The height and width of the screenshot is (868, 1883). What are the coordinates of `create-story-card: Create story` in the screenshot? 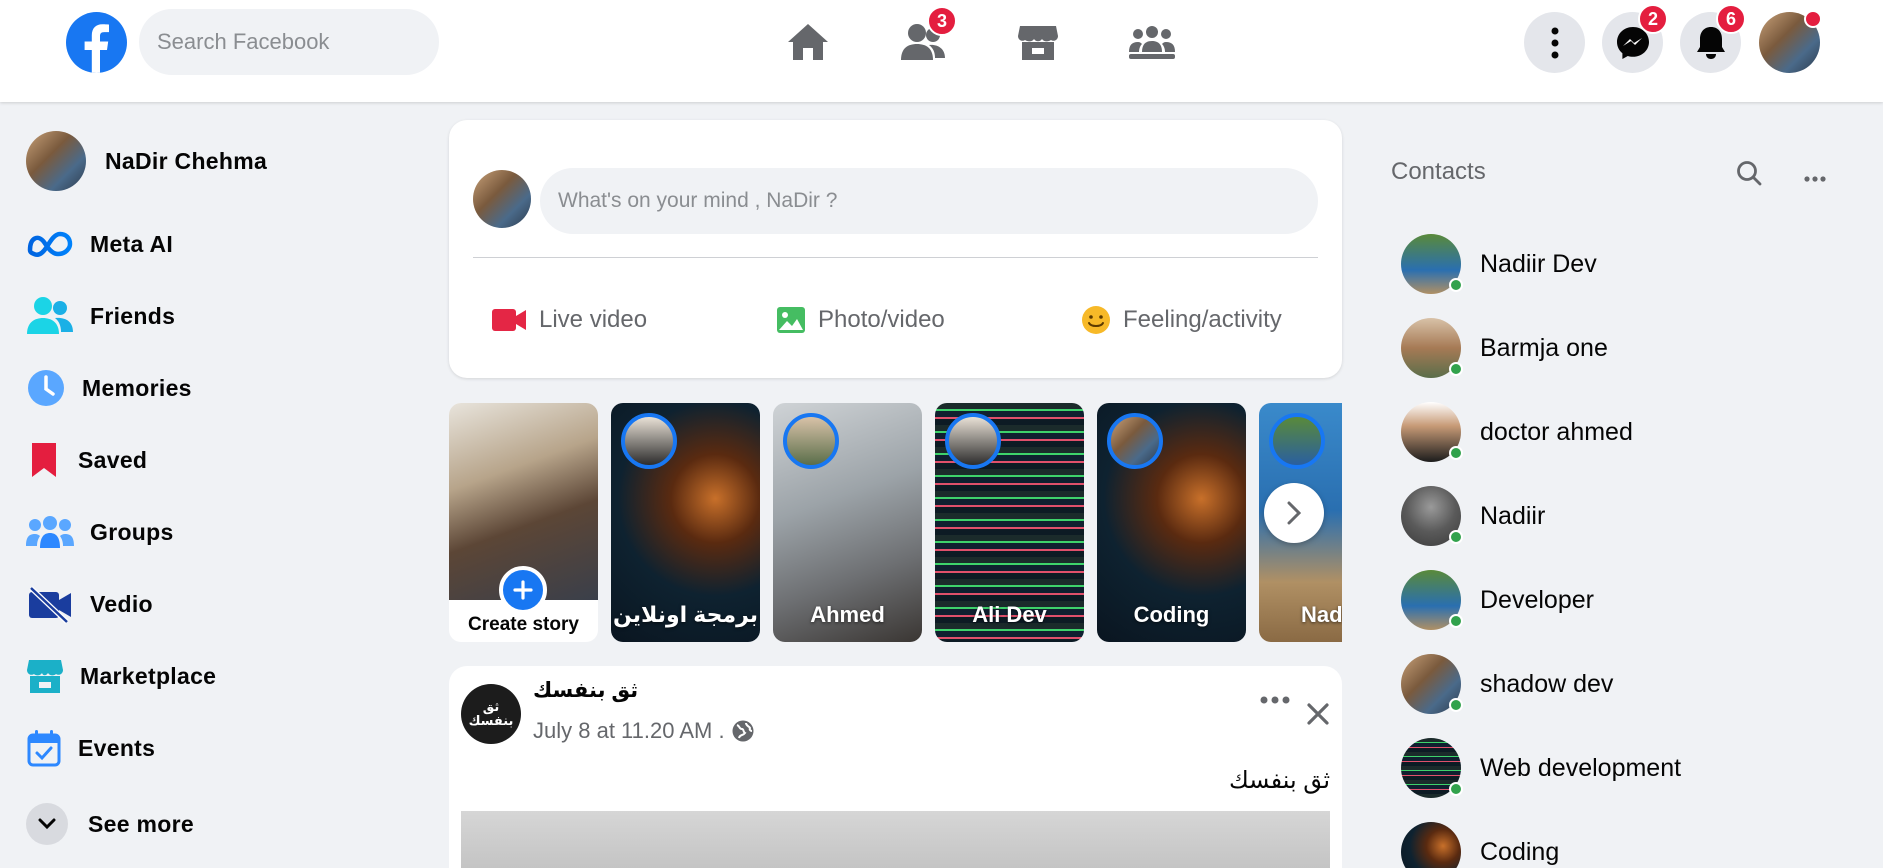 It's located at (523, 522).